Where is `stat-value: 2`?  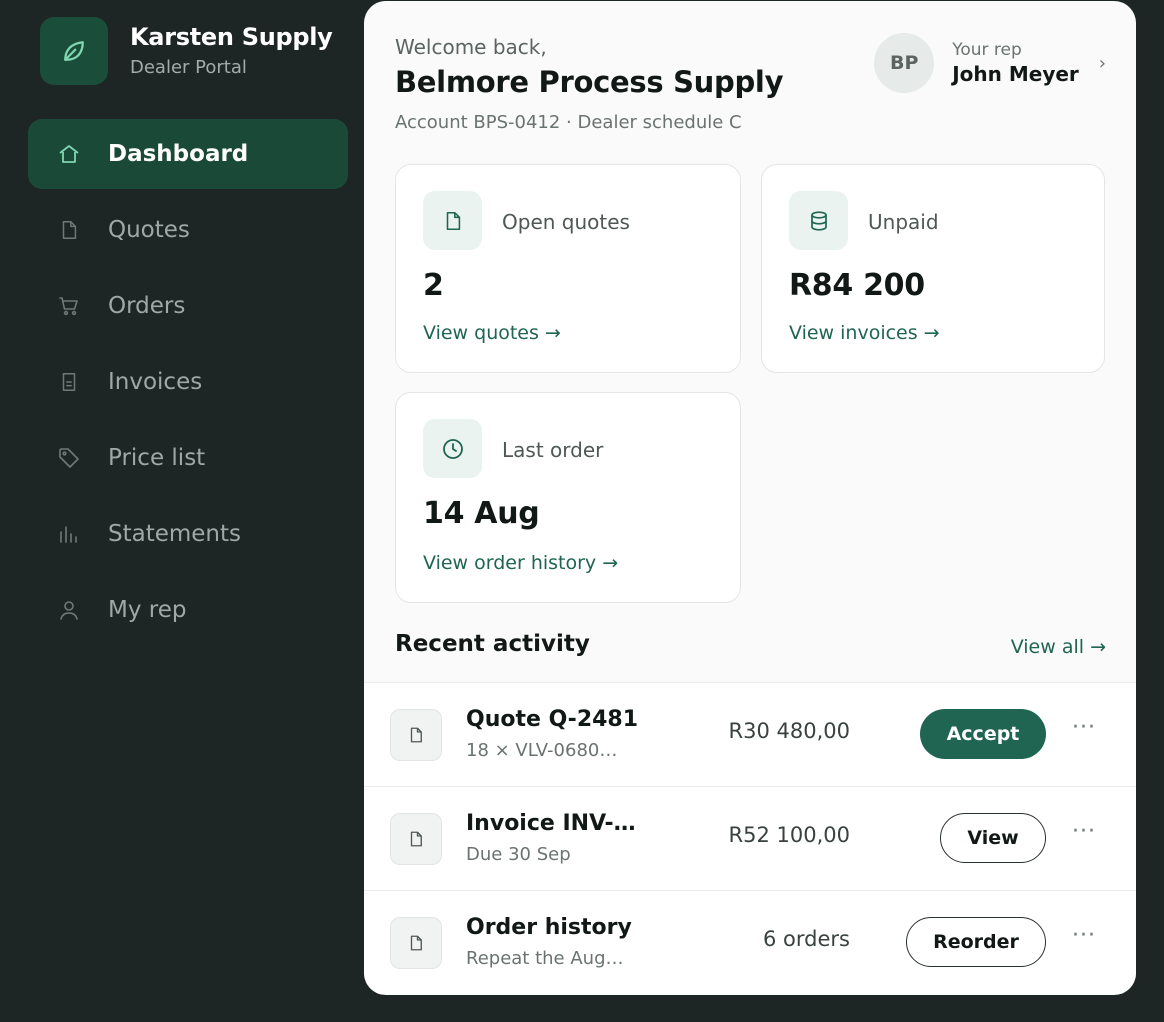
stat-value: 2 is located at coordinates (433, 285).